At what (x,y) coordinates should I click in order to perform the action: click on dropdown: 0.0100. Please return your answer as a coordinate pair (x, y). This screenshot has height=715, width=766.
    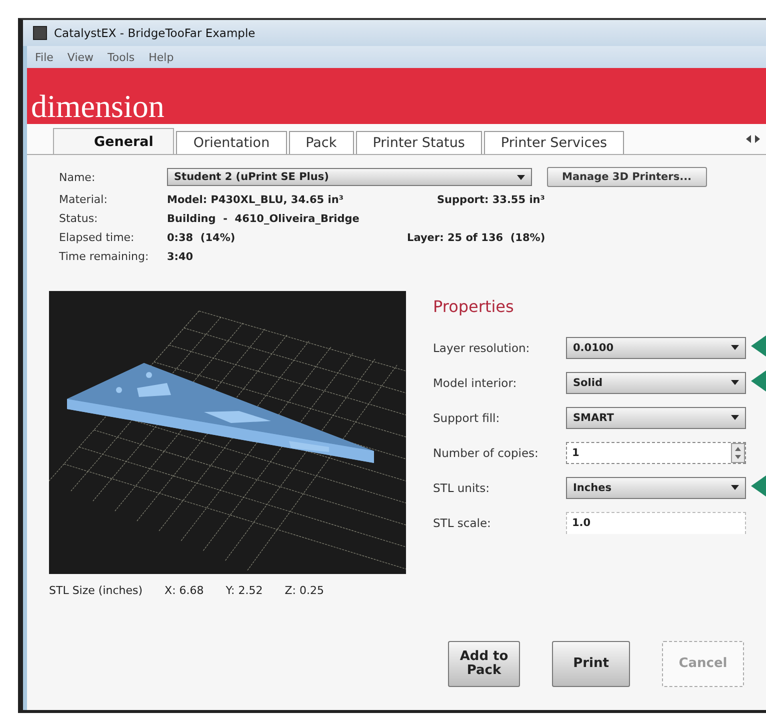
    Looking at the image, I should click on (656, 347).